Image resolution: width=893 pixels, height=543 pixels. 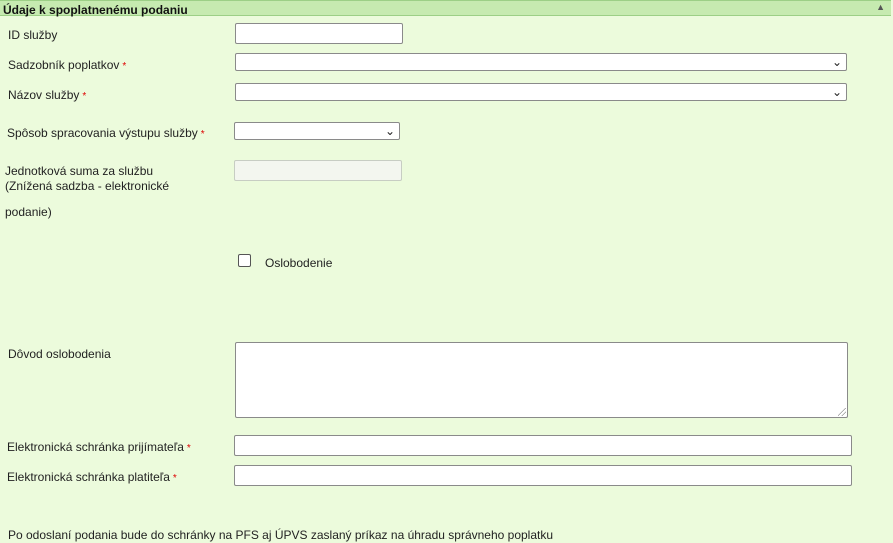 What do you see at coordinates (541, 380) in the screenshot?
I see `exemption-reason-textarea` at bounding box center [541, 380].